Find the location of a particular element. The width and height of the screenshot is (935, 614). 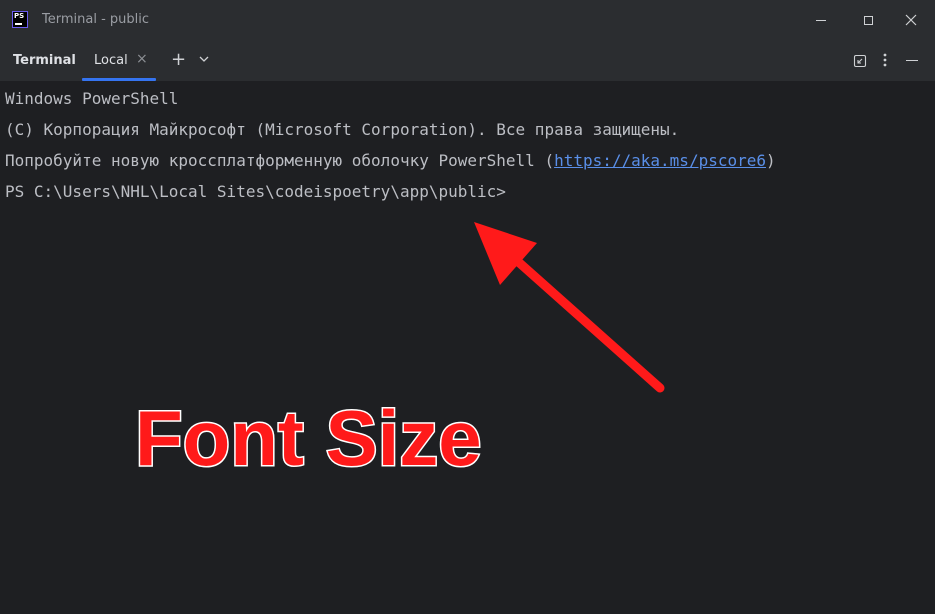

terminal-toolbar: Terminal Local × + is located at coordinates (467, 60).